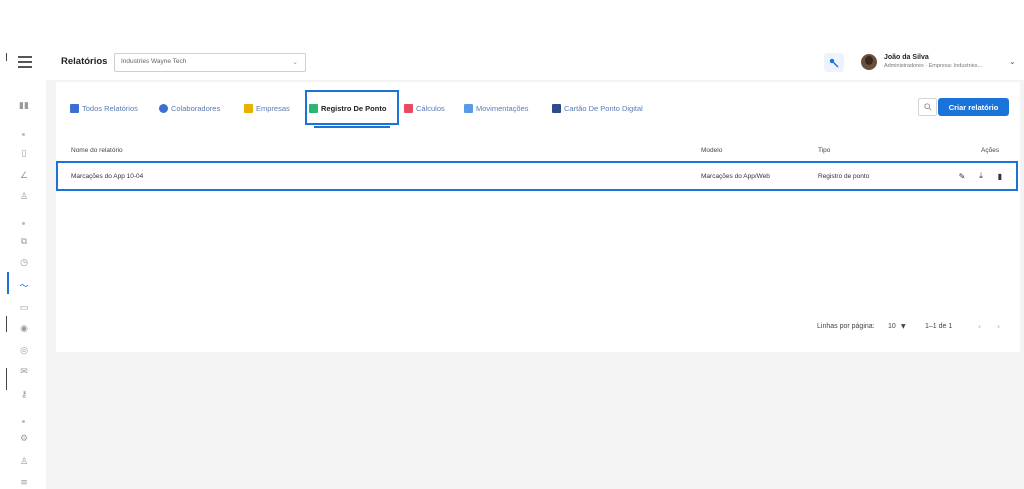 This screenshot has width=1024, height=489. I want to click on download-icon: ⤓, so click(981, 176).